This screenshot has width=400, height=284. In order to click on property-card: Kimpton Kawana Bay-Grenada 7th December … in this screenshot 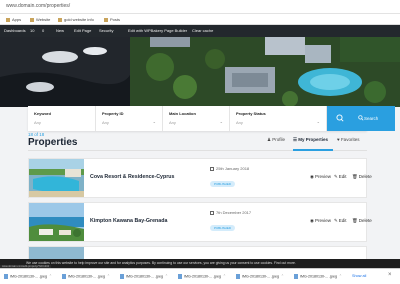, I will do `click(200, 222)`.